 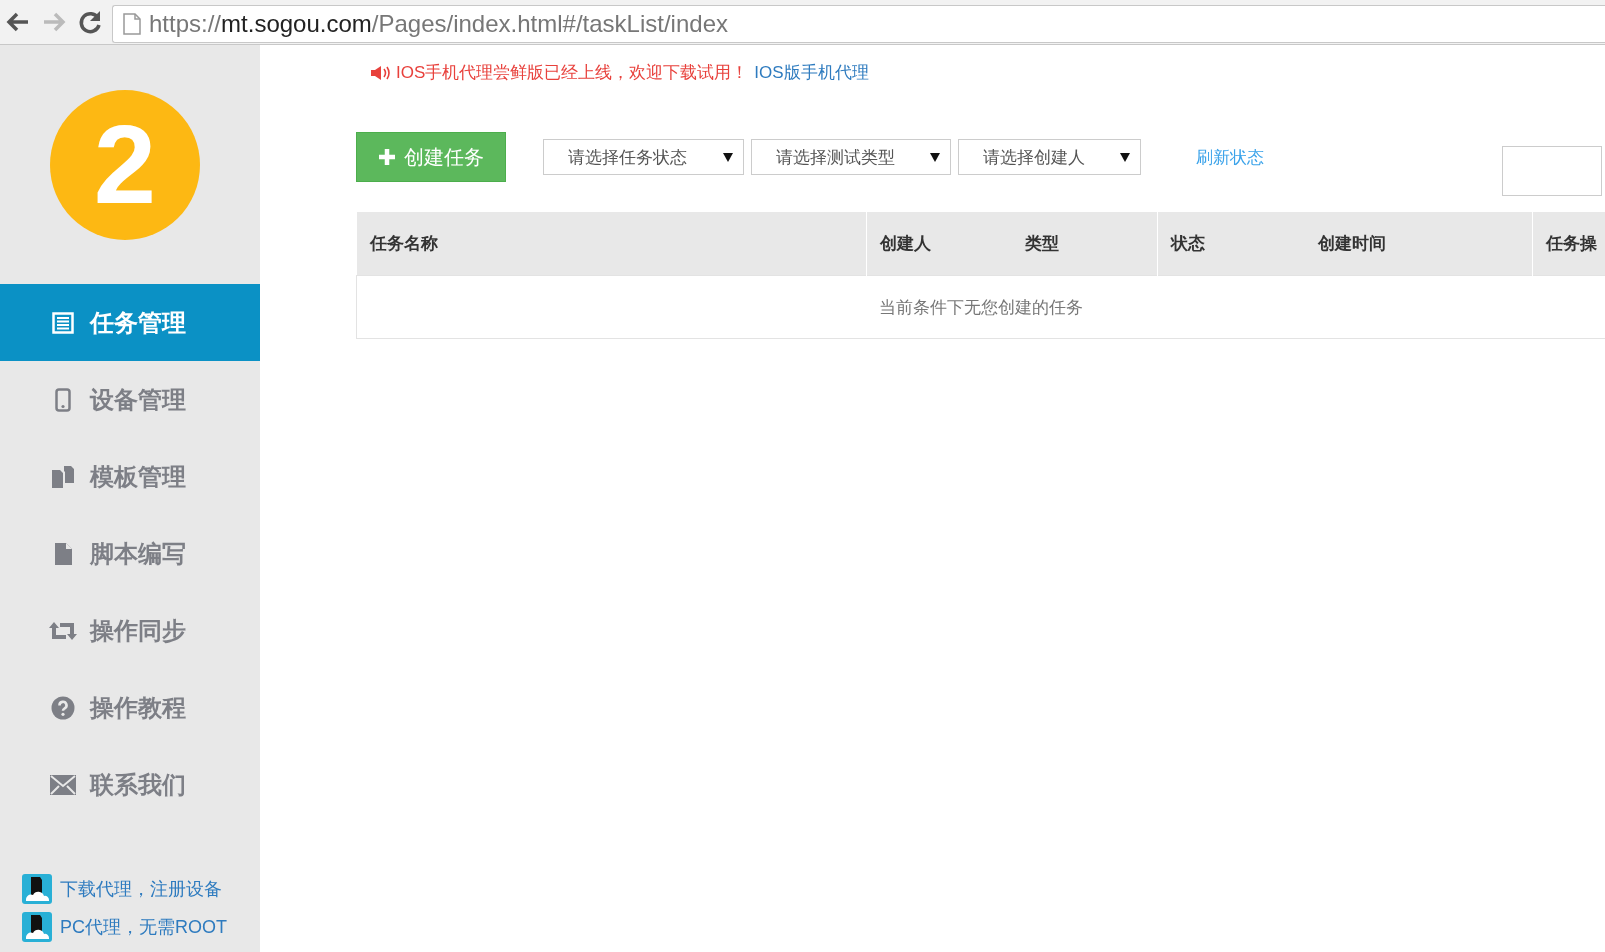 What do you see at coordinates (572, 73) in the screenshot?
I see `notice-text: IOS手机代理尝鲜版已经上线，欢迎下载试用！` at bounding box center [572, 73].